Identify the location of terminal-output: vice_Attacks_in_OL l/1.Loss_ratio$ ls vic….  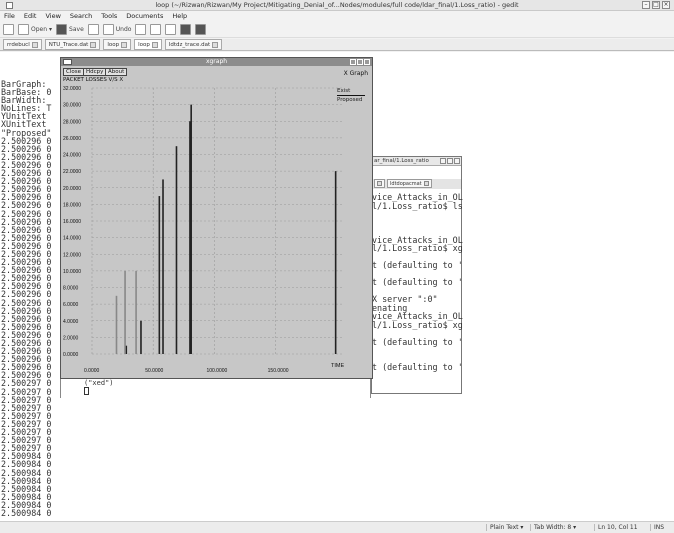
(417, 282).